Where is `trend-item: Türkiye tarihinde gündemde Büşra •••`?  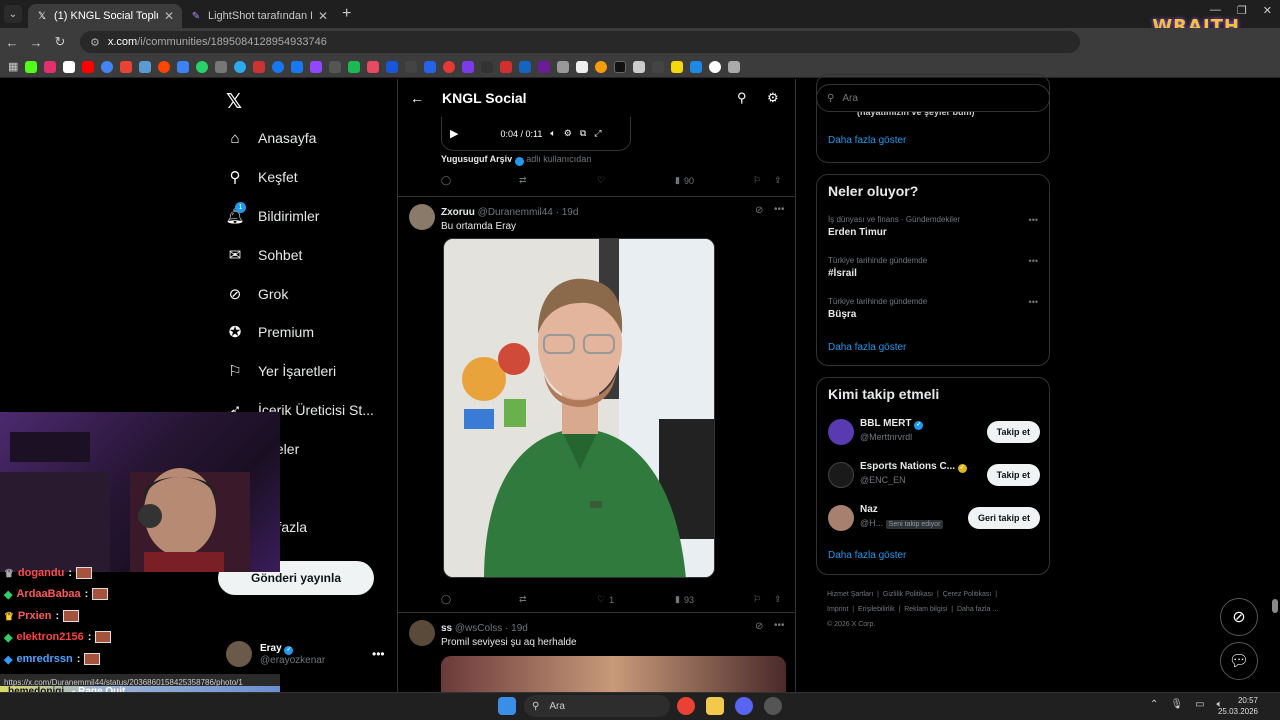 trend-item: Türkiye tarihinde gündemde Büşra ••• is located at coordinates (933, 308).